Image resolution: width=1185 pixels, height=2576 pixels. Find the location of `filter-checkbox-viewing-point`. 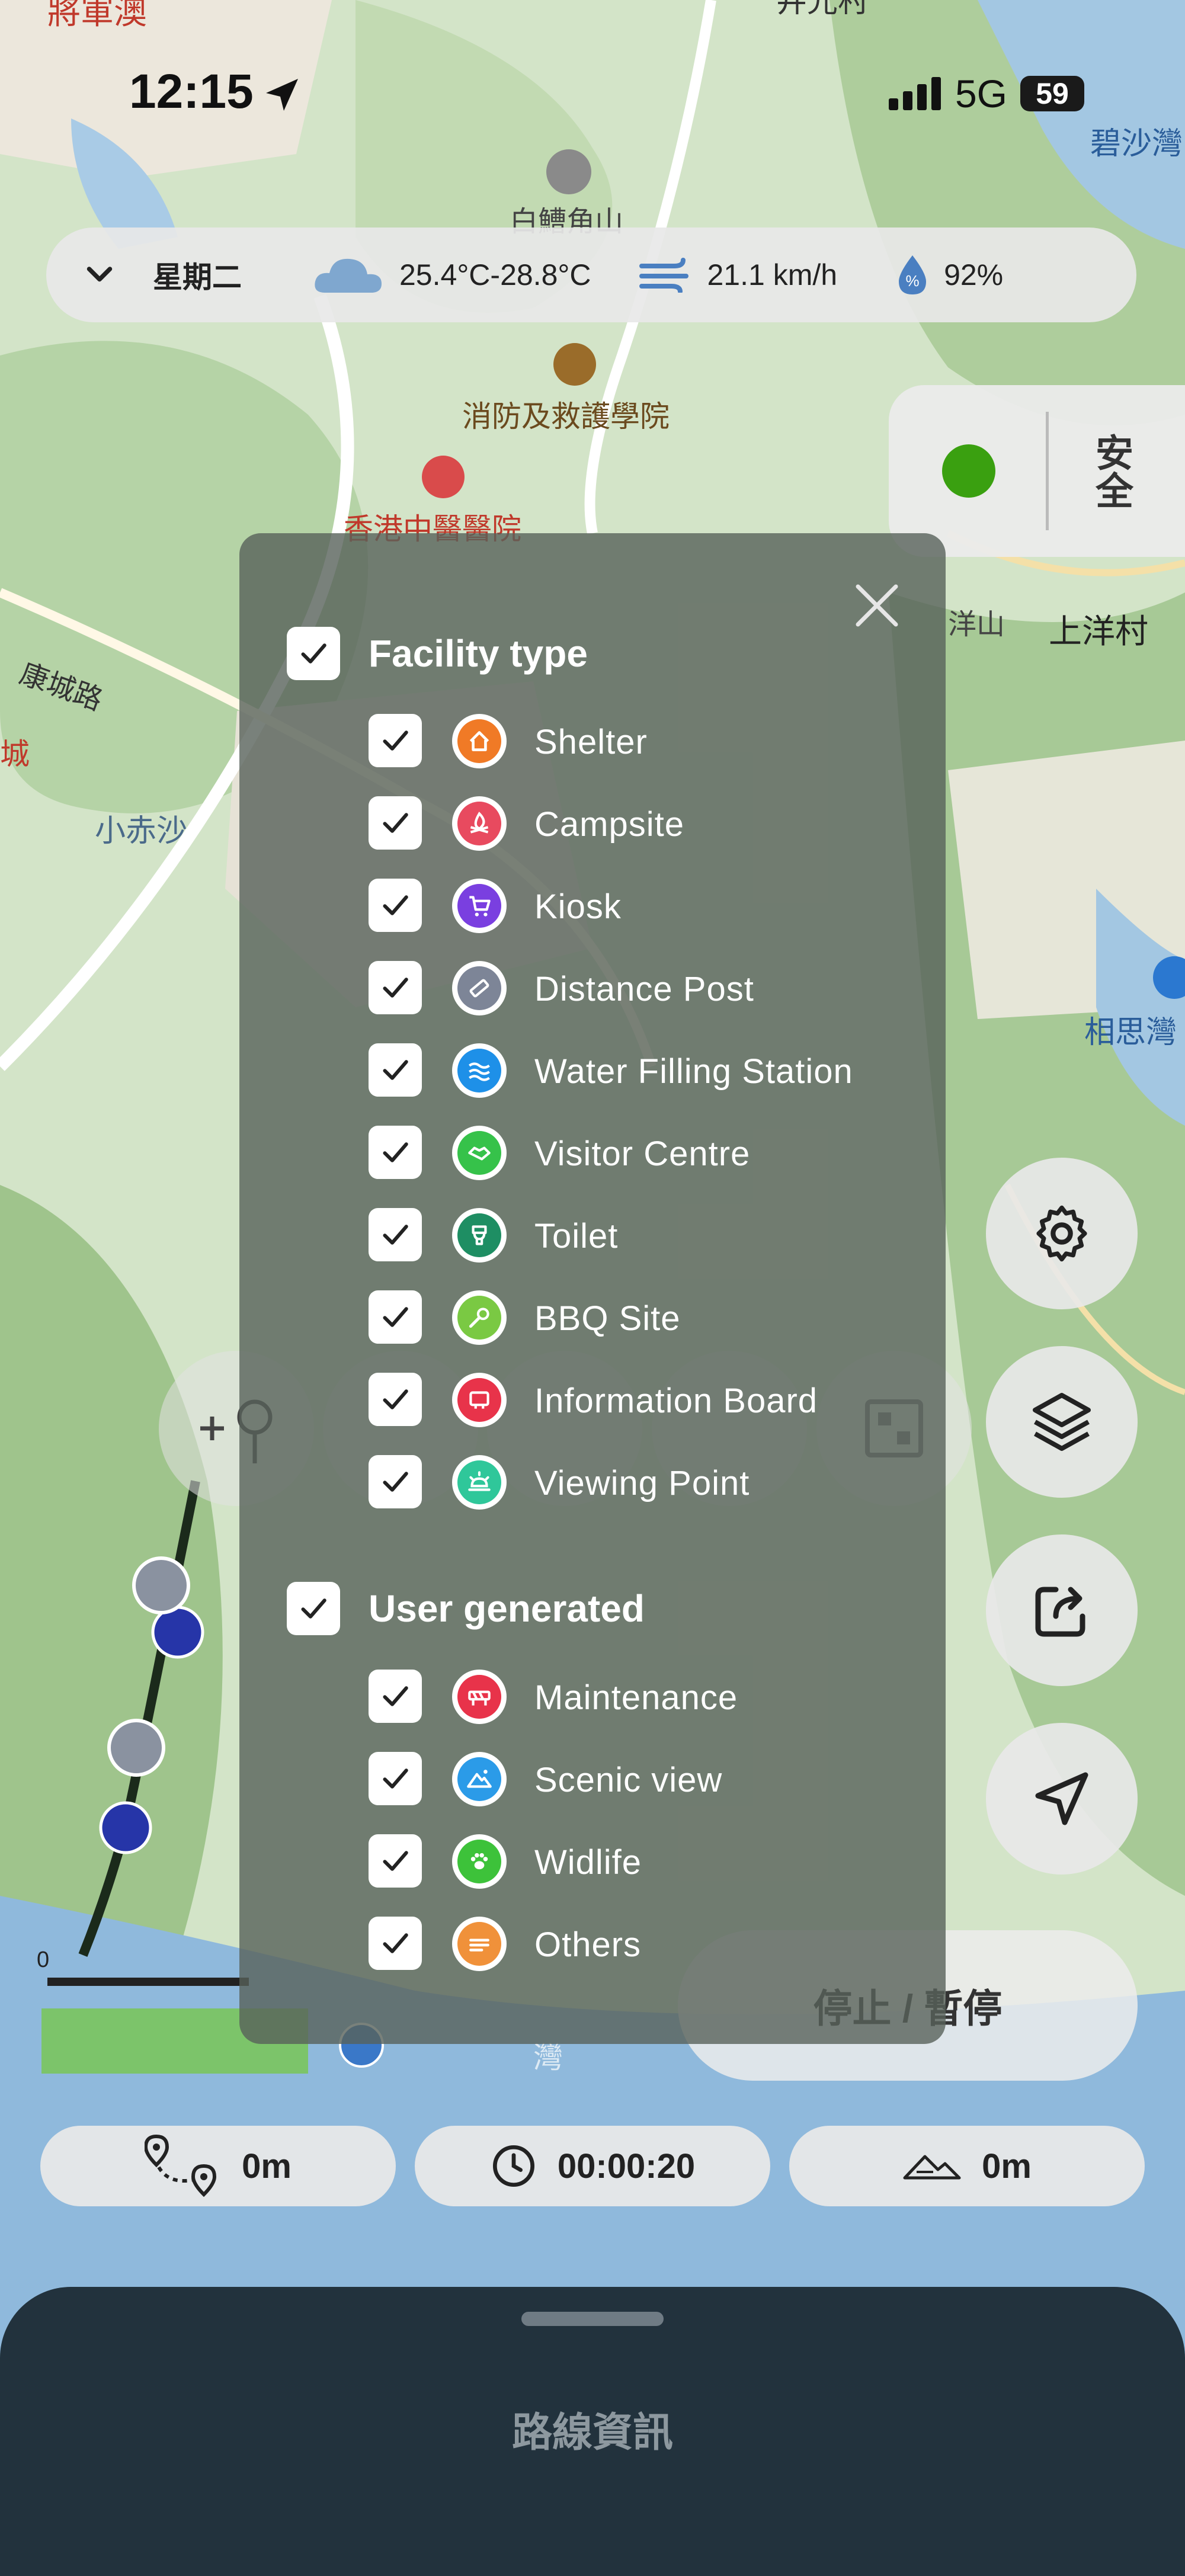

filter-checkbox-viewing-point is located at coordinates (396, 1482).